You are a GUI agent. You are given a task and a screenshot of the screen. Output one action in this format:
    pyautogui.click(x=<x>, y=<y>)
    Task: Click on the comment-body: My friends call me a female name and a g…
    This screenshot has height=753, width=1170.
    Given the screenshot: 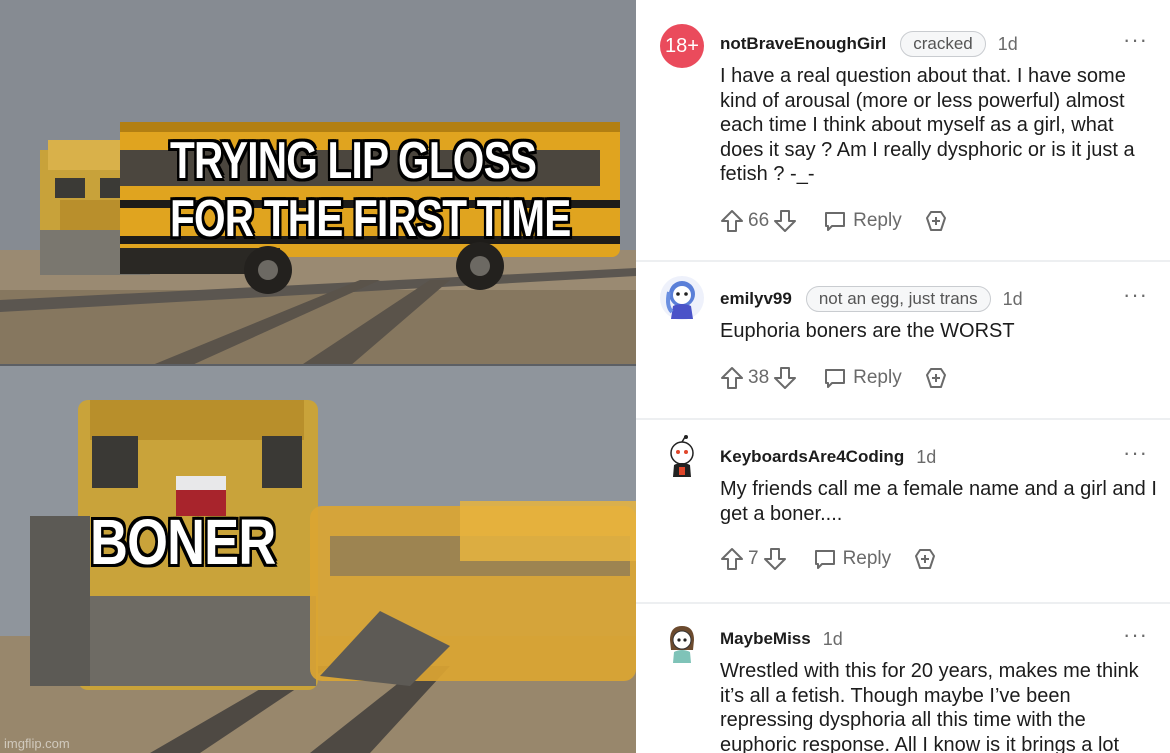 What is the action you would take?
    pyautogui.click(x=938, y=501)
    